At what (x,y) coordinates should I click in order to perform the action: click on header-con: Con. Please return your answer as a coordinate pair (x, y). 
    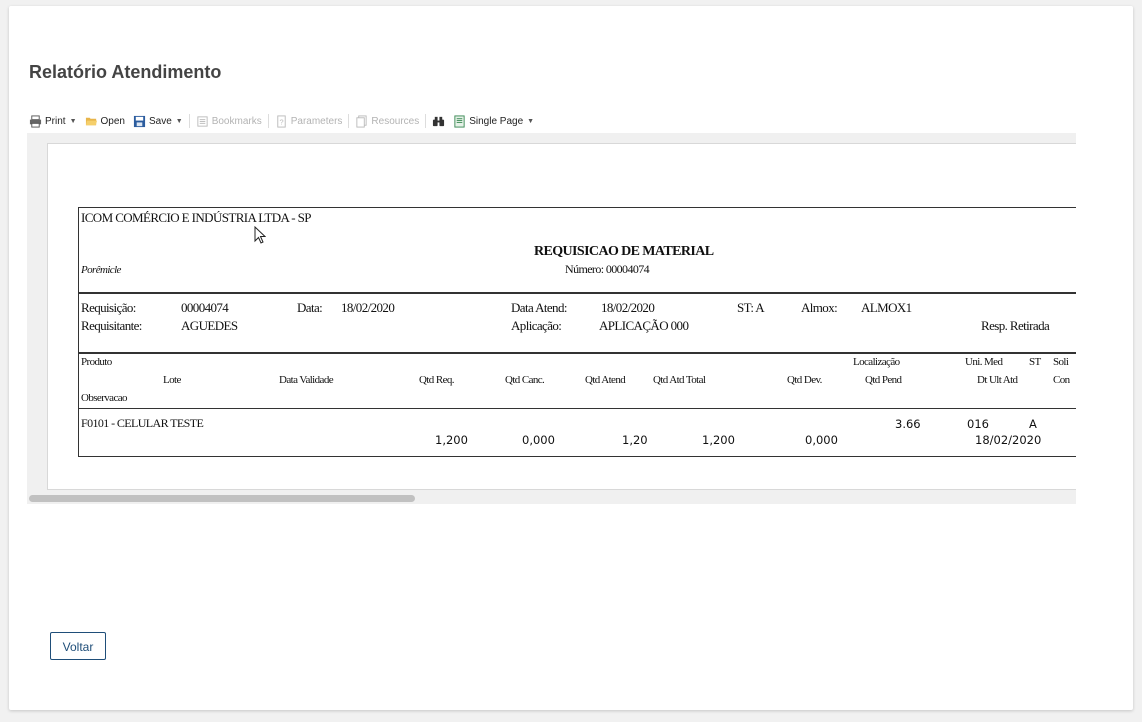
    Looking at the image, I should click on (1061, 380).